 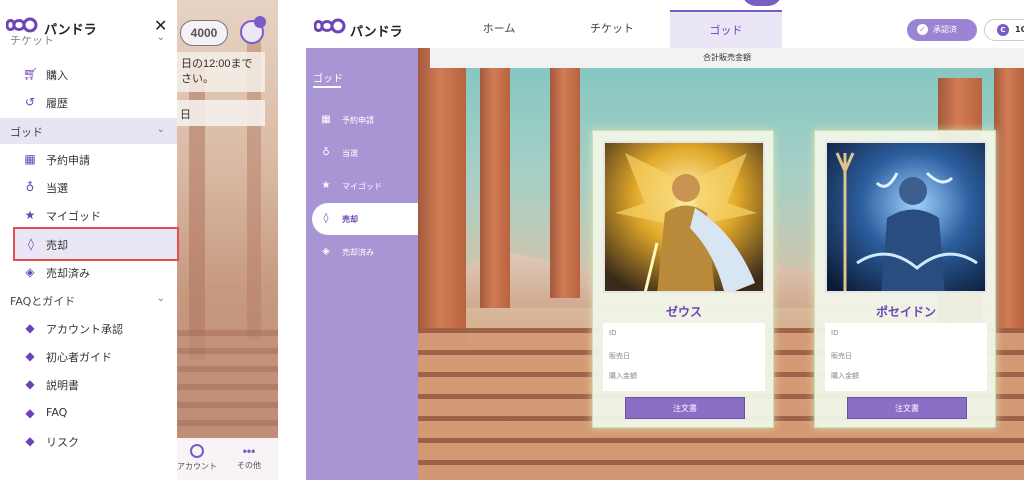 I want to click on points-pill: 4000, so click(x=204, y=33).